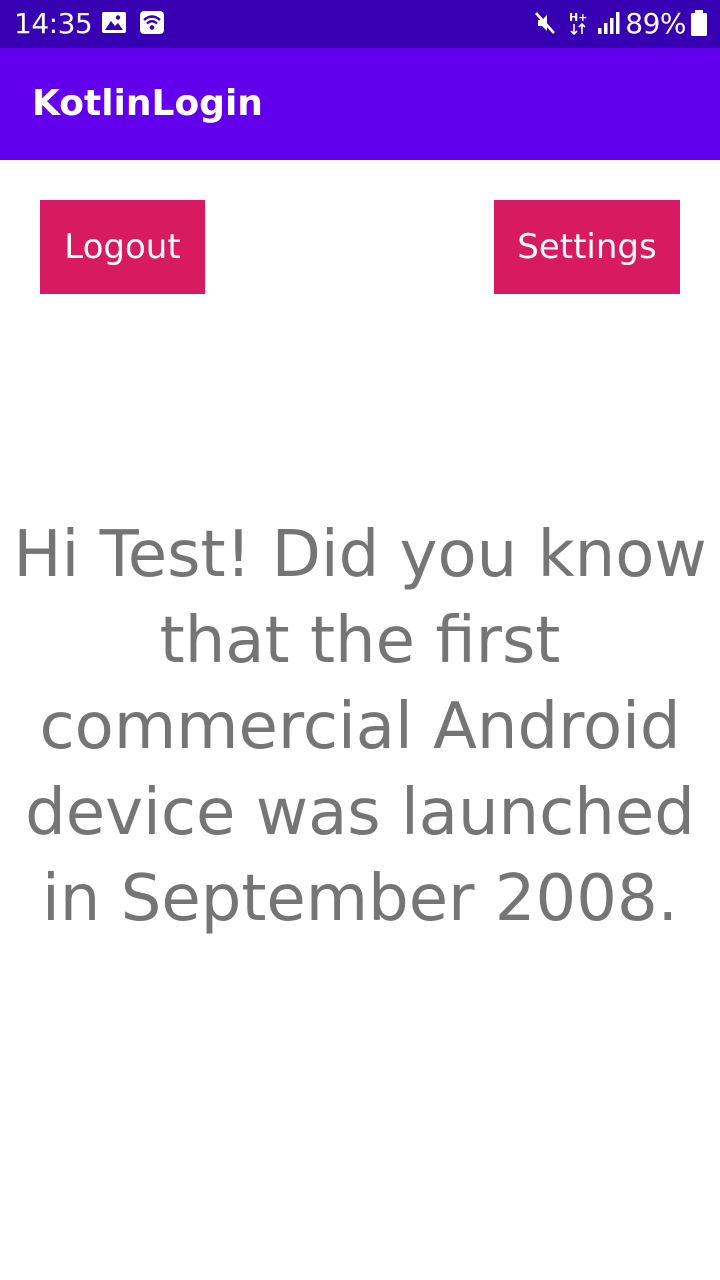 The width and height of the screenshot is (720, 1280). I want to click on app-title: KotlinLogin, so click(147, 103).